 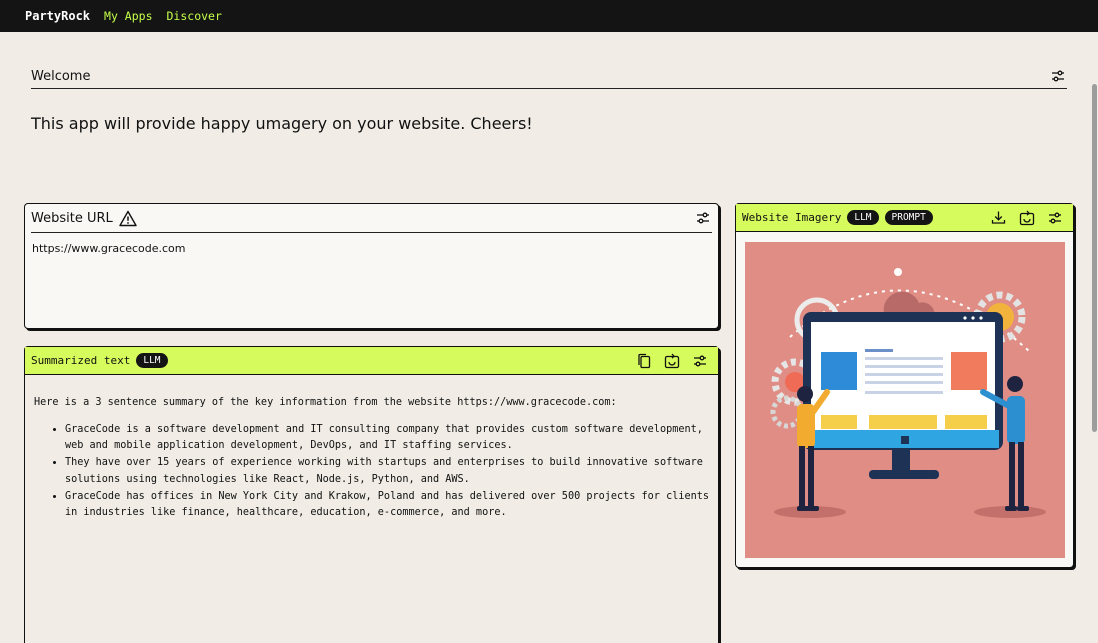 What do you see at coordinates (371, 266) in the screenshot?
I see `website-url-widget: Website URL https://www.gracecode.com` at bounding box center [371, 266].